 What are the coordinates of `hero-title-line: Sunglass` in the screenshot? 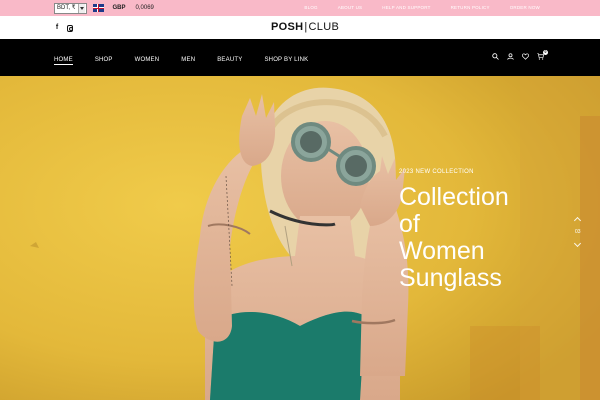 It's located at (450, 278).